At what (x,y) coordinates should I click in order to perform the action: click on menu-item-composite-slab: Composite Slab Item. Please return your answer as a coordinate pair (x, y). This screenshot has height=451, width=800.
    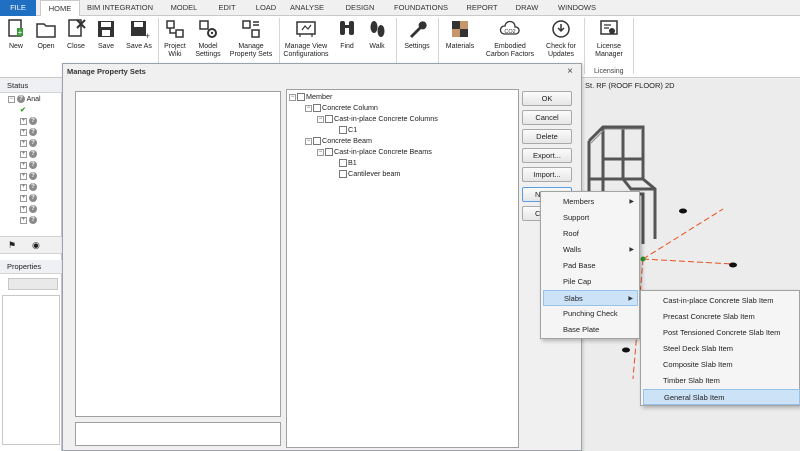
    Looking at the image, I should click on (721, 365).